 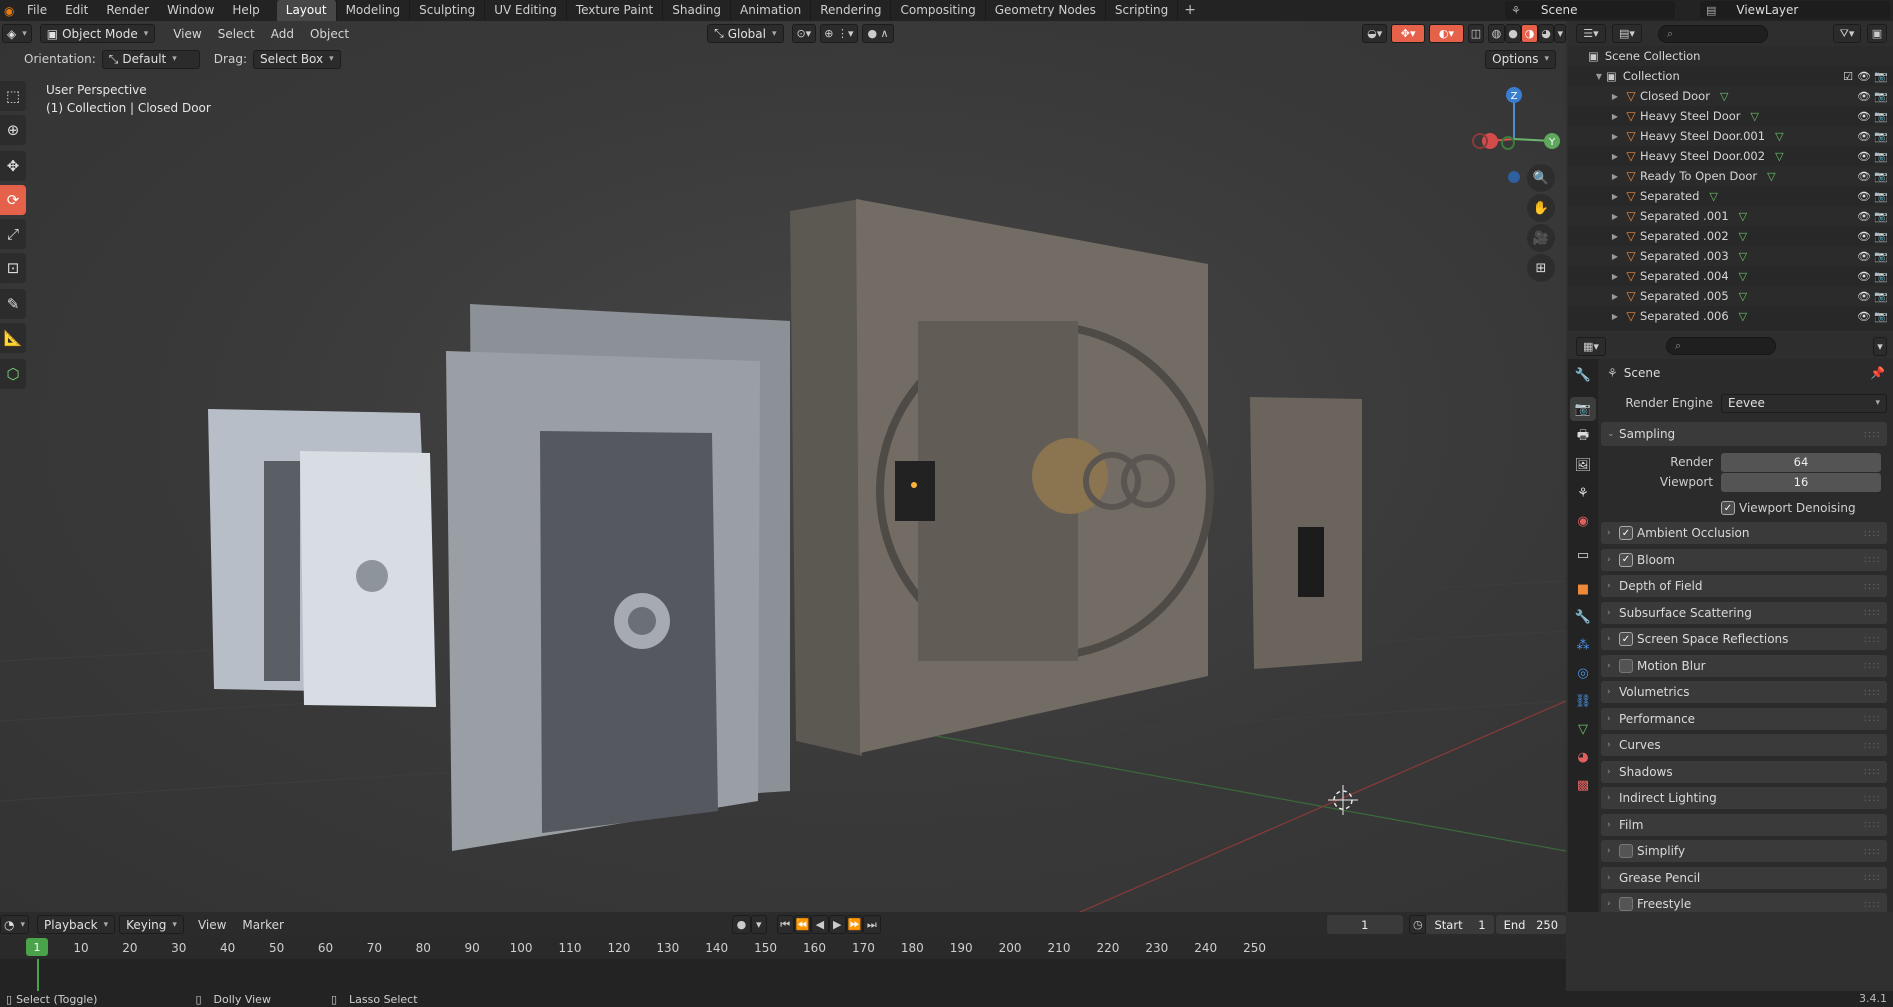 I want to click on panel-header: › Motion Blur::::, so click(x=1744, y=665).